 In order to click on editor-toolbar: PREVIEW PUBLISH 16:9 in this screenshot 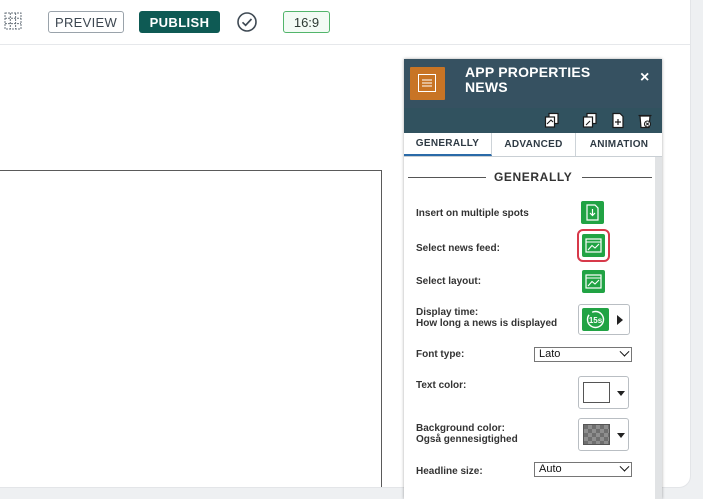, I will do `click(345, 22)`.